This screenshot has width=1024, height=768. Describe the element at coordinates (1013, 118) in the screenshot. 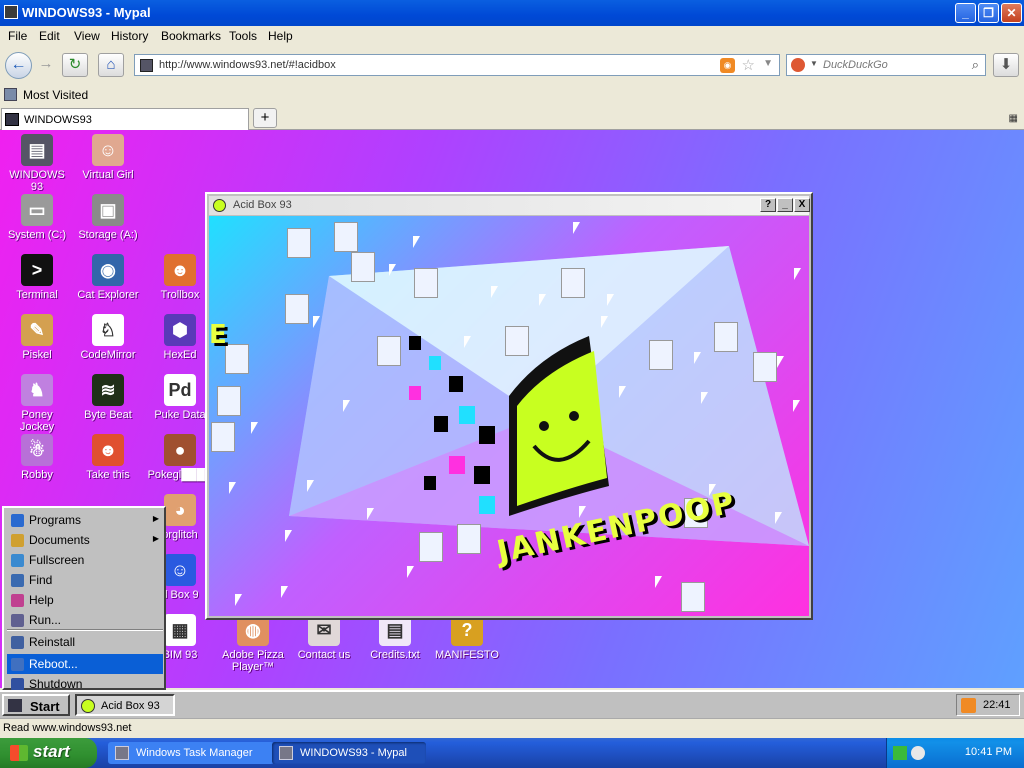

I see `list-all-tabs-icon: ▦` at that location.